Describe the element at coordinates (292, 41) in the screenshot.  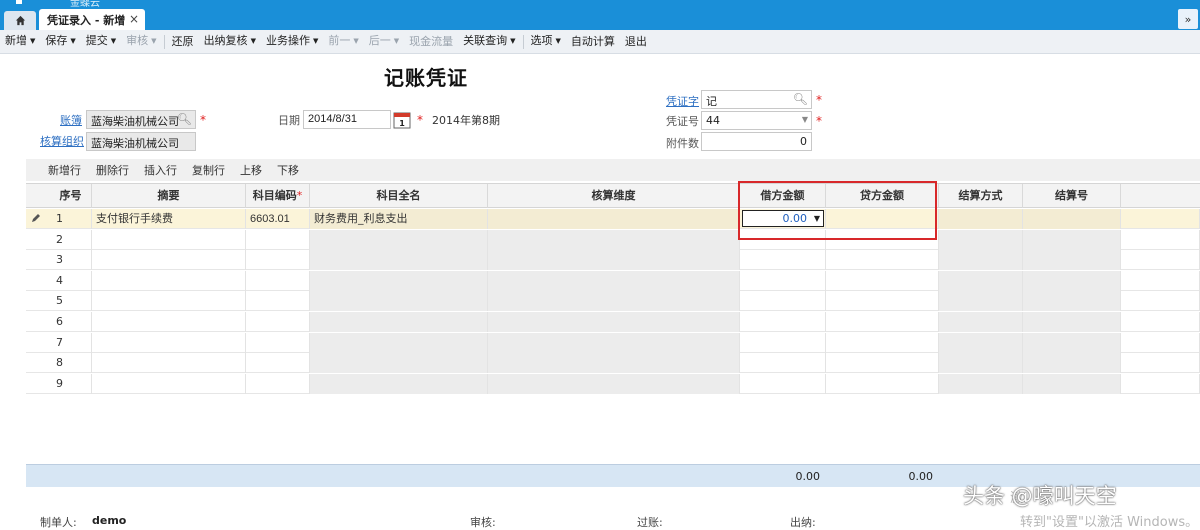
I see `toolbar-item-6: 业务操作 ▼` at that location.